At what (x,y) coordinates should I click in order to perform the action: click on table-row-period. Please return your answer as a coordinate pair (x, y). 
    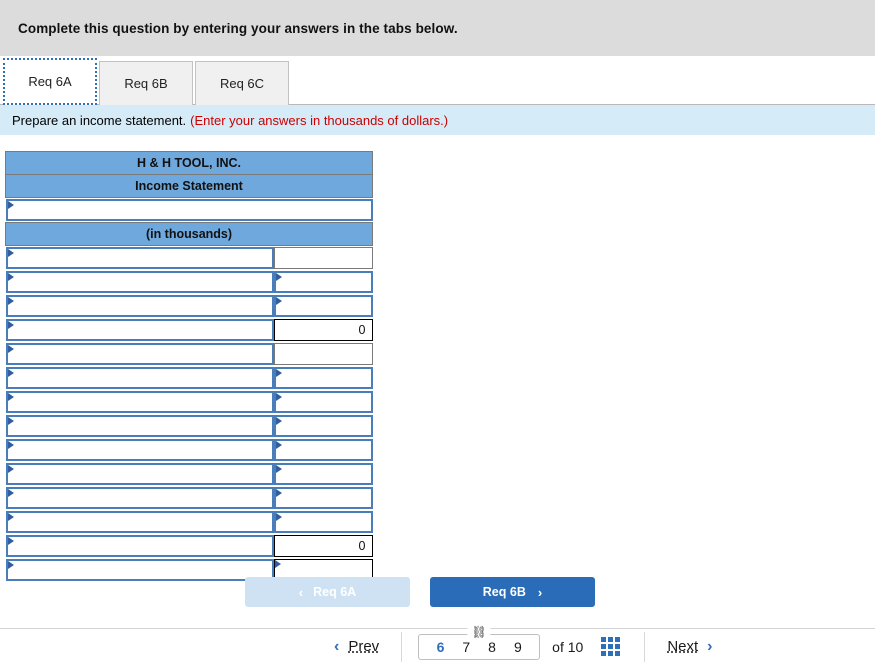
    Looking at the image, I should click on (189, 210).